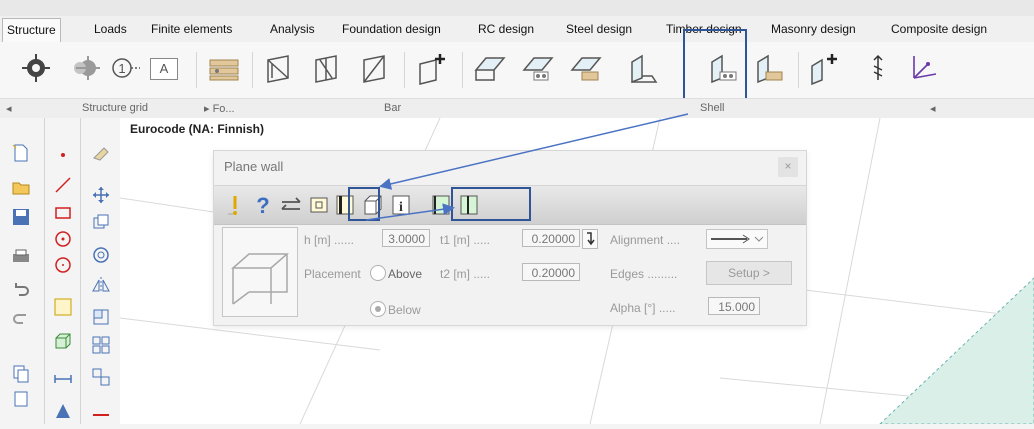 This screenshot has width=1034, height=429. I want to click on shell-slab-support-button, so click(538, 68).